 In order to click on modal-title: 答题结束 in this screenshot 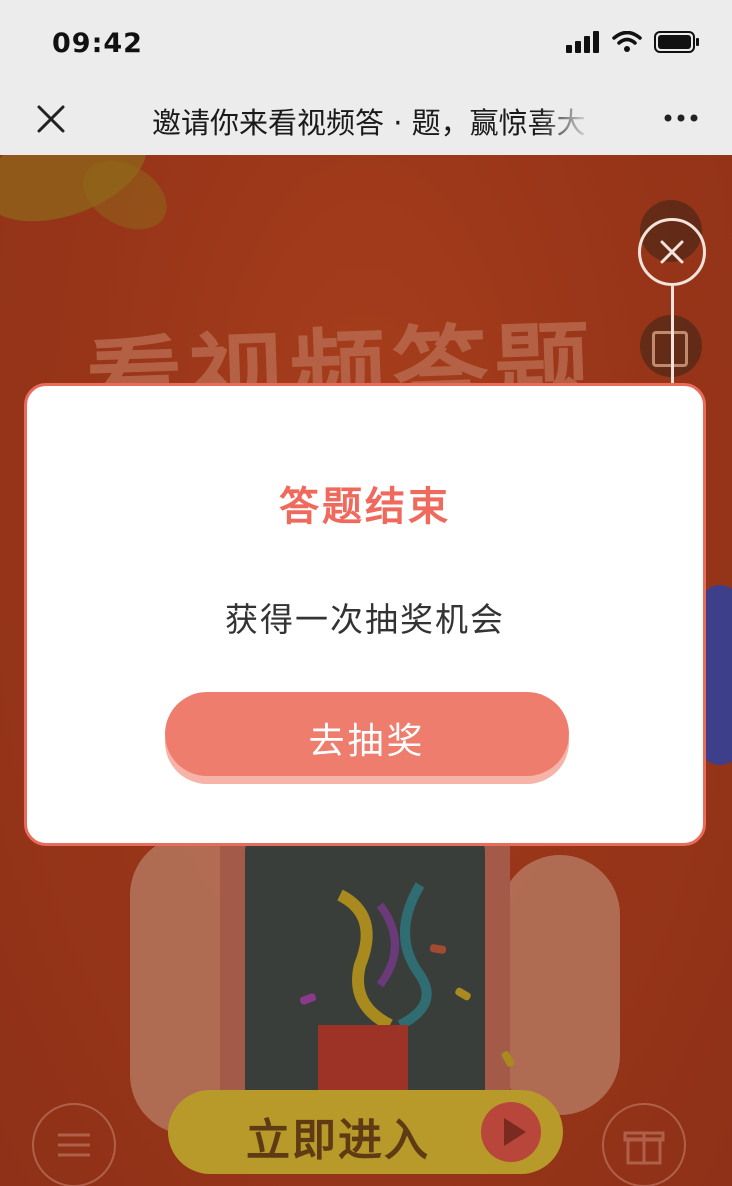, I will do `click(365, 507)`.